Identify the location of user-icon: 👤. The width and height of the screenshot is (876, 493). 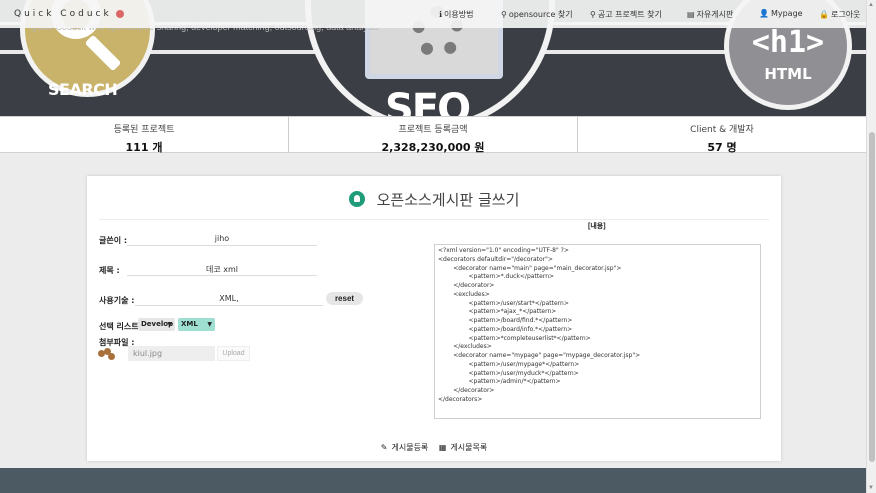
(764, 13).